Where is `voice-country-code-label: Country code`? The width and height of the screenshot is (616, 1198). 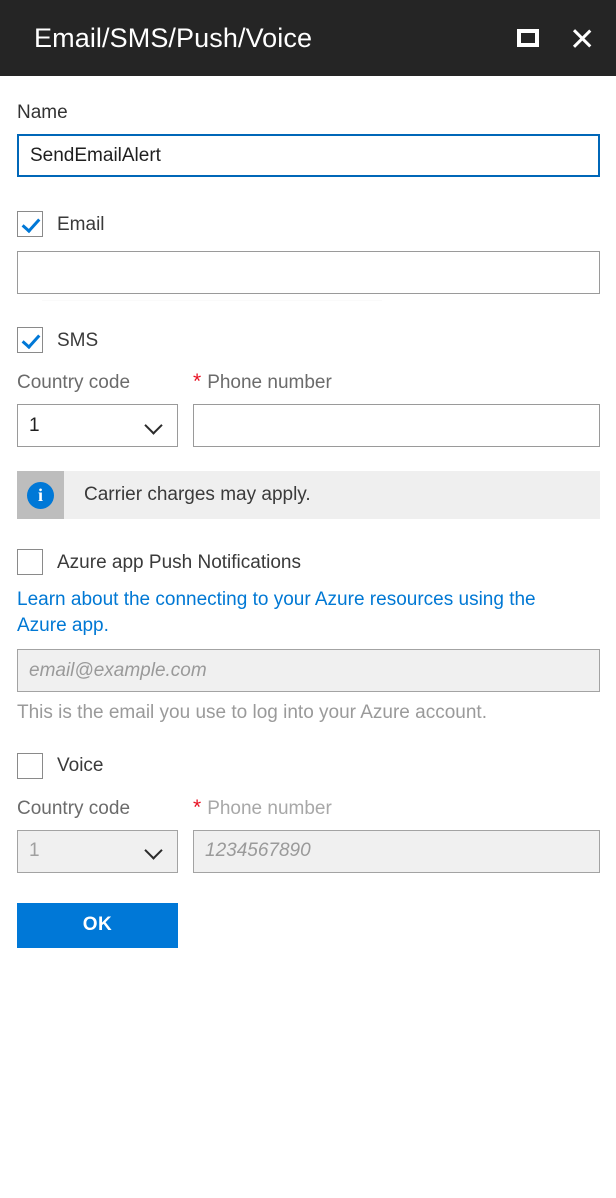 voice-country-code-label: Country code is located at coordinates (74, 808).